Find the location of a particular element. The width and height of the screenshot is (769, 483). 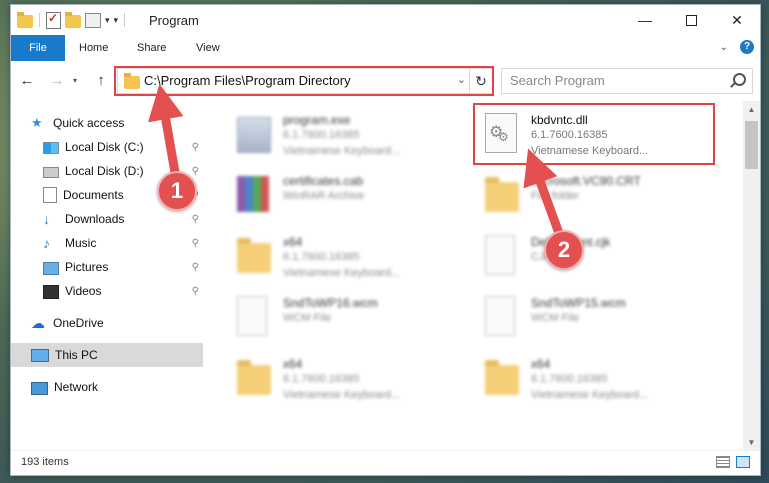

file-detail: File folder is located at coordinates (555, 196).